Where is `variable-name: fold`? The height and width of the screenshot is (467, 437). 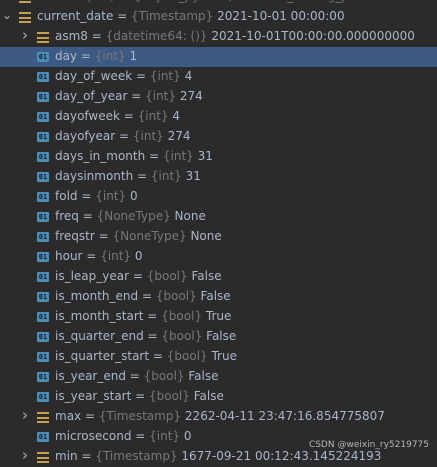 variable-name: fold is located at coordinates (66, 196).